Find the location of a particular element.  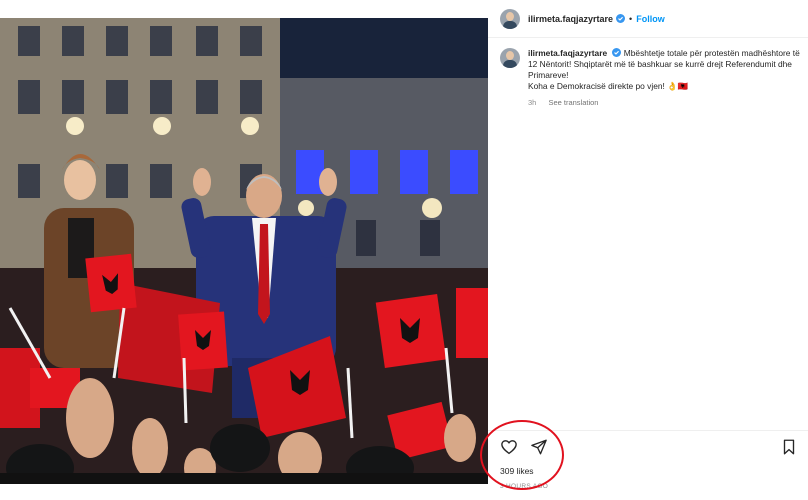

see-translation-link: See translation is located at coordinates (573, 102).